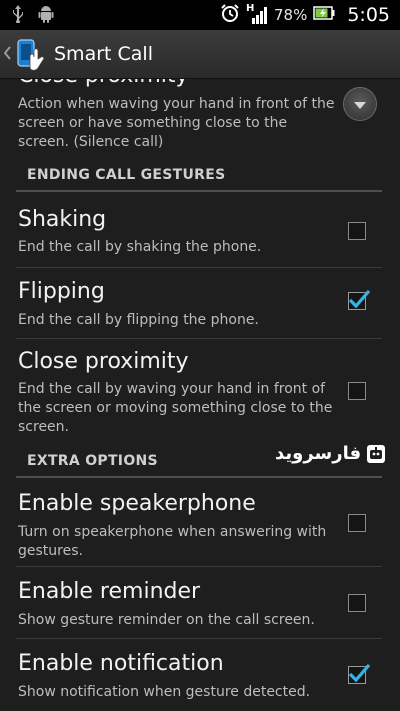 The image size is (400, 711). Describe the element at coordinates (138, 320) in the screenshot. I see `preference-summary: End the call by flipping the phone.` at that location.